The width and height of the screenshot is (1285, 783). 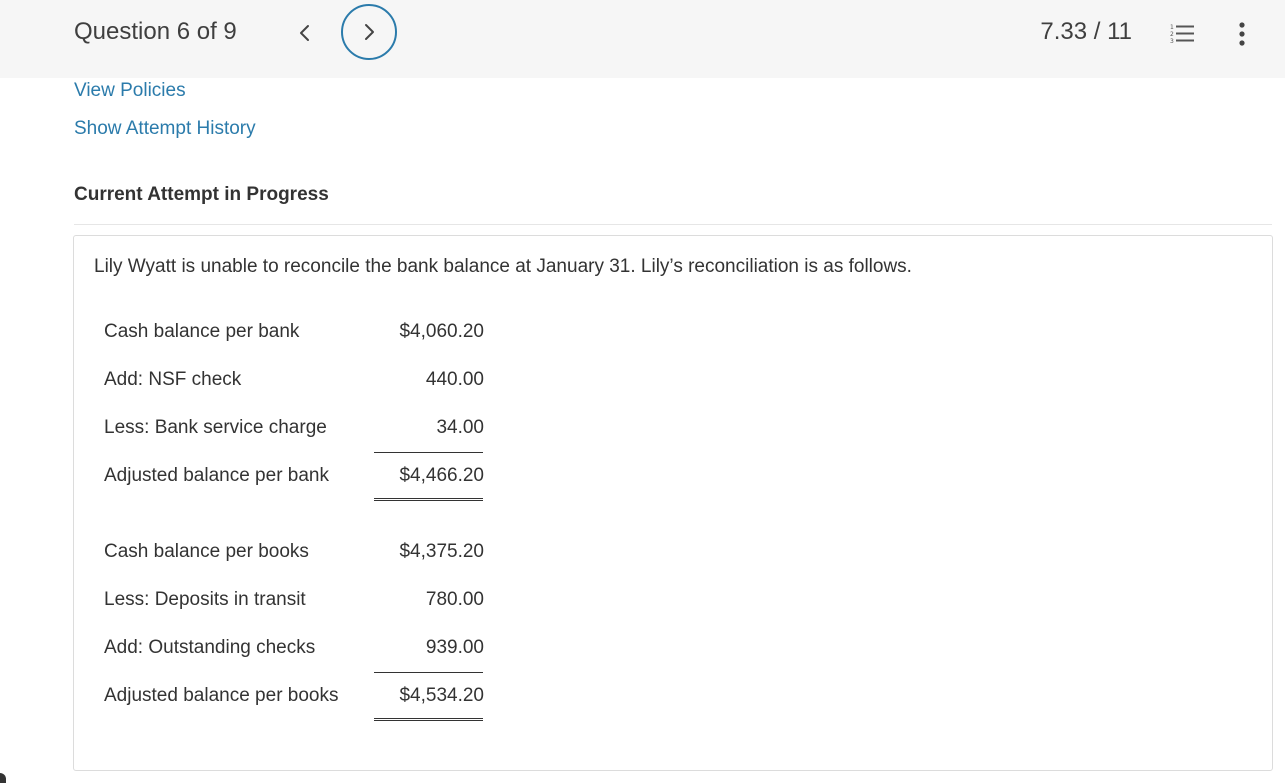 What do you see at coordinates (441, 331) in the screenshot?
I see `bank-row-amount: $4,060.20` at bounding box center [441, 331].